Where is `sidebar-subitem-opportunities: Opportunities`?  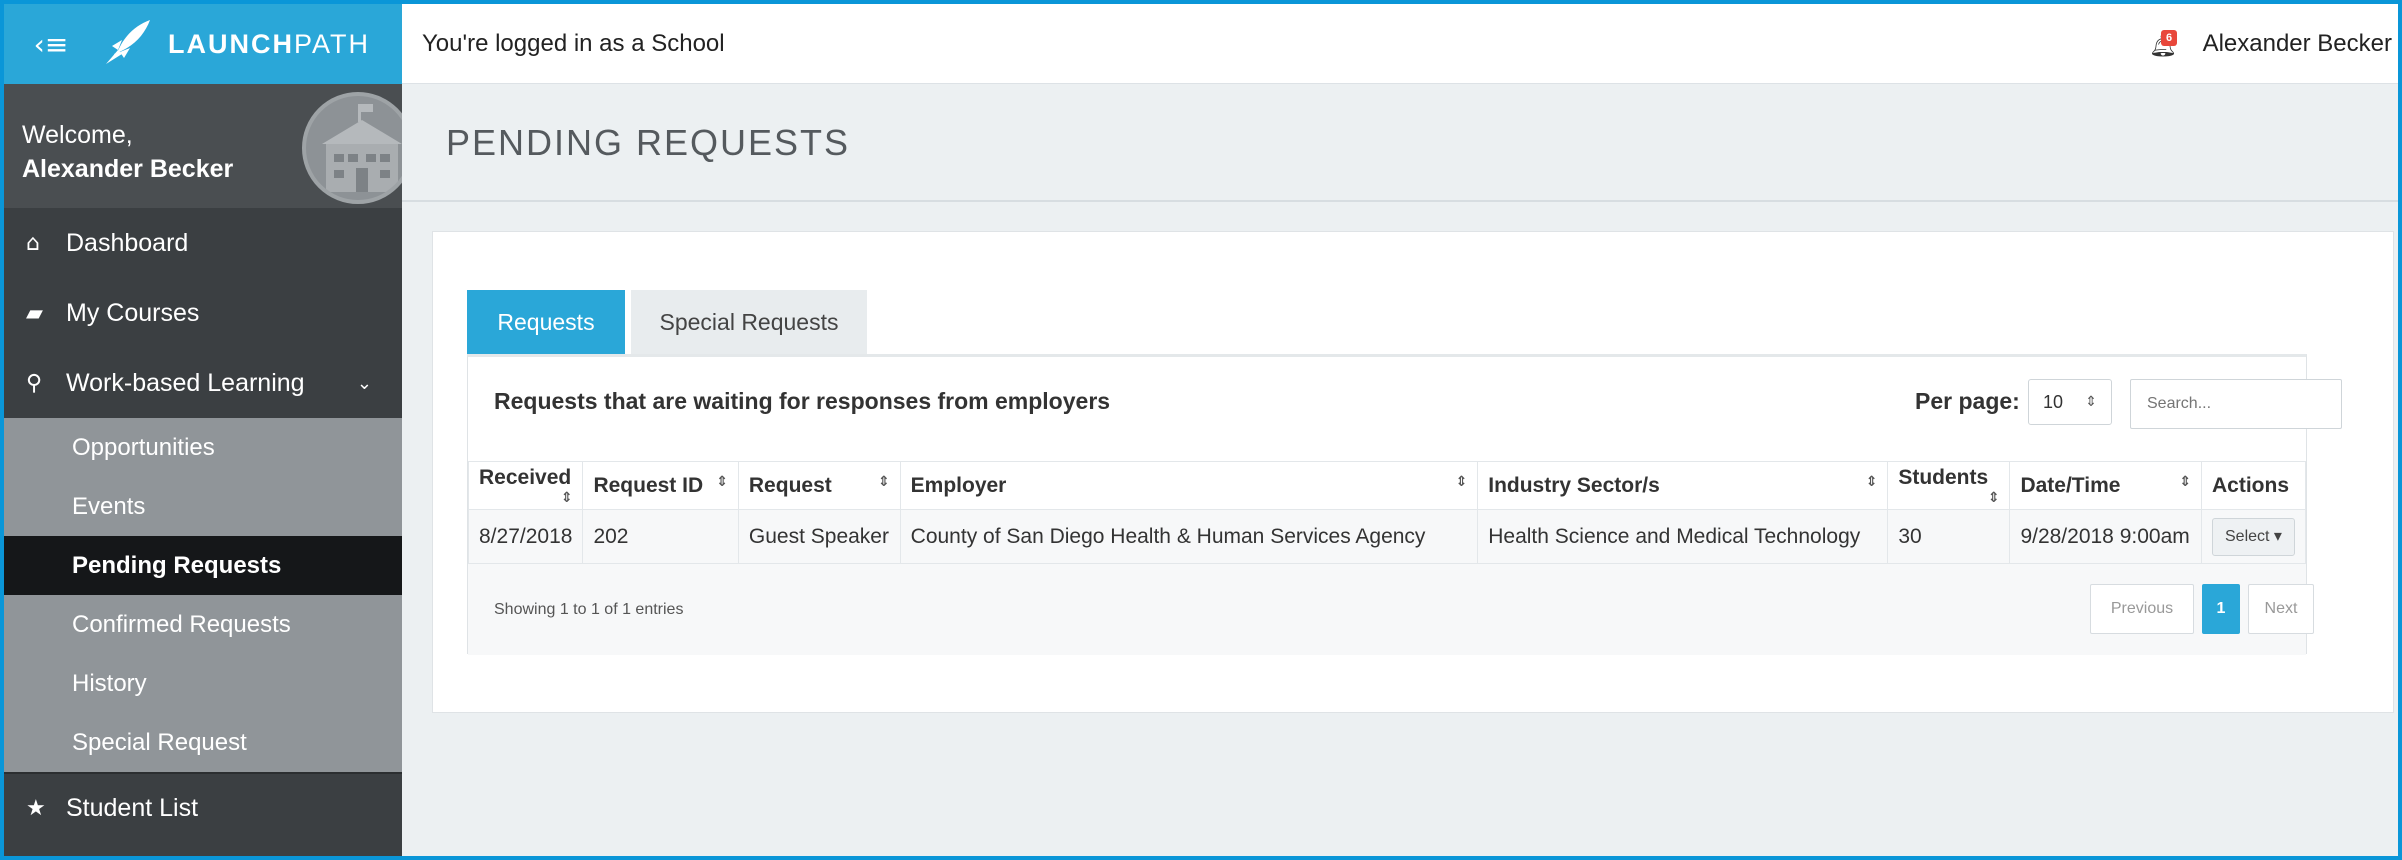
sidebar-subitem-opportunities: Opportunities is located at coordinates (203, 447).